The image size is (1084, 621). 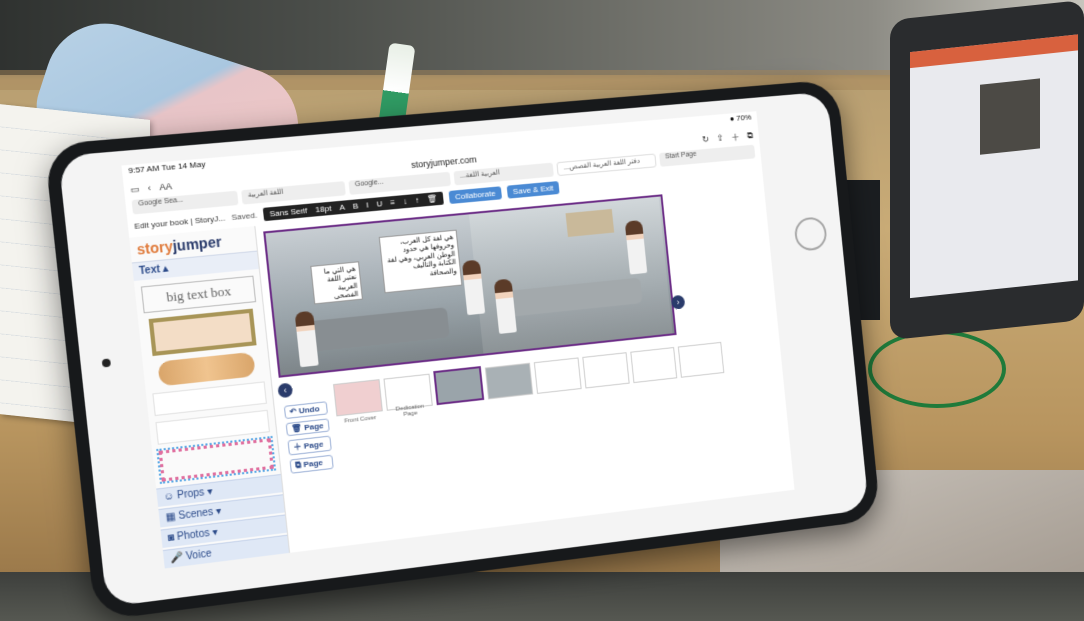 What do you see at coordinates (342, 207) in the screenshot?
I see `font-color-button: A` at bounding box center [342, 207].